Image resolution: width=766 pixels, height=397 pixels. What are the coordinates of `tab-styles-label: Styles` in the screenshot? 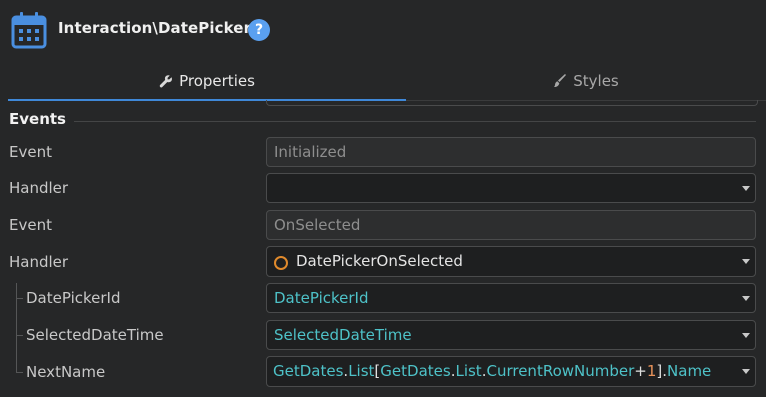 It's located at (596, 81).